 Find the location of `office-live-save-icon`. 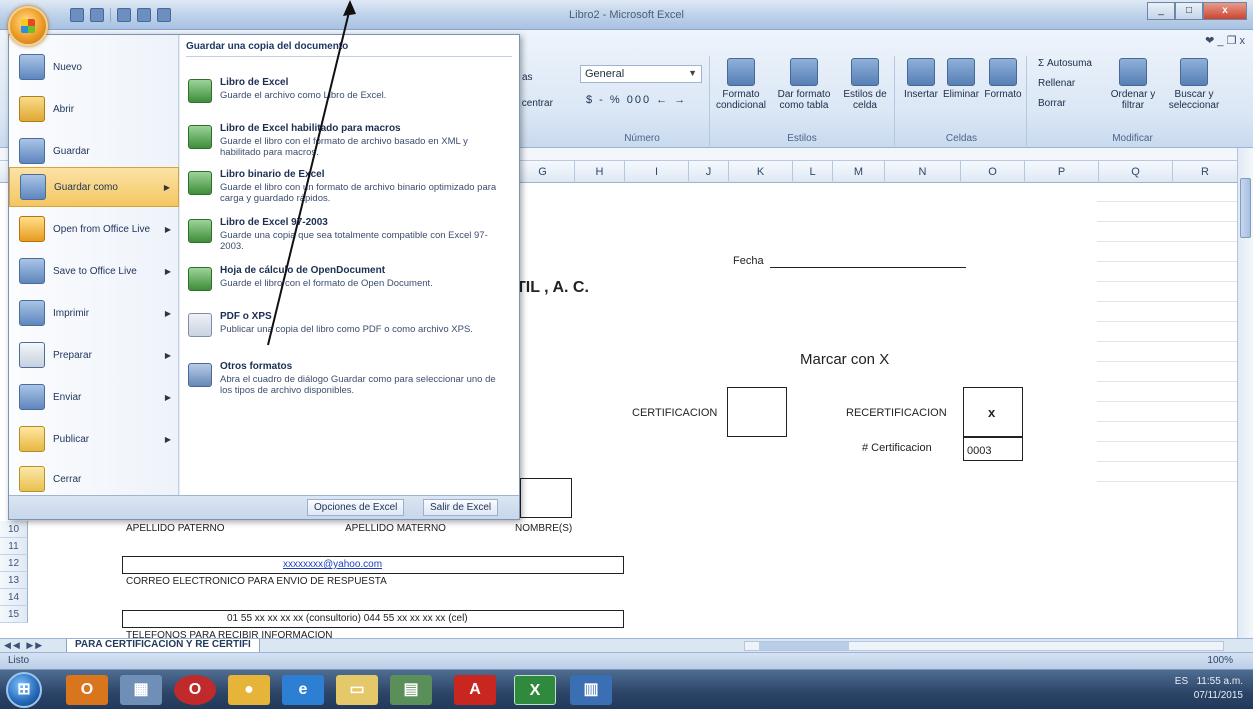

office-live-save-icon is located at coordinates (32, 271).